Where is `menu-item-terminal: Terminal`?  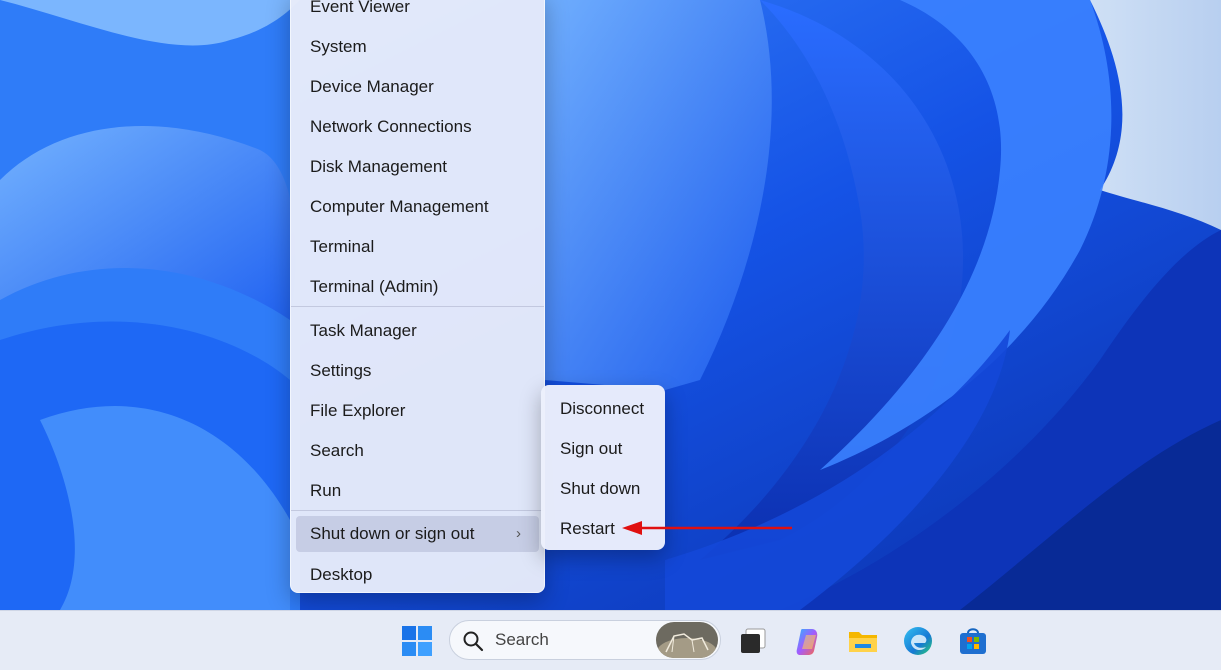
menu-item-terminal: Terminal is located at coordinates (417, 247).